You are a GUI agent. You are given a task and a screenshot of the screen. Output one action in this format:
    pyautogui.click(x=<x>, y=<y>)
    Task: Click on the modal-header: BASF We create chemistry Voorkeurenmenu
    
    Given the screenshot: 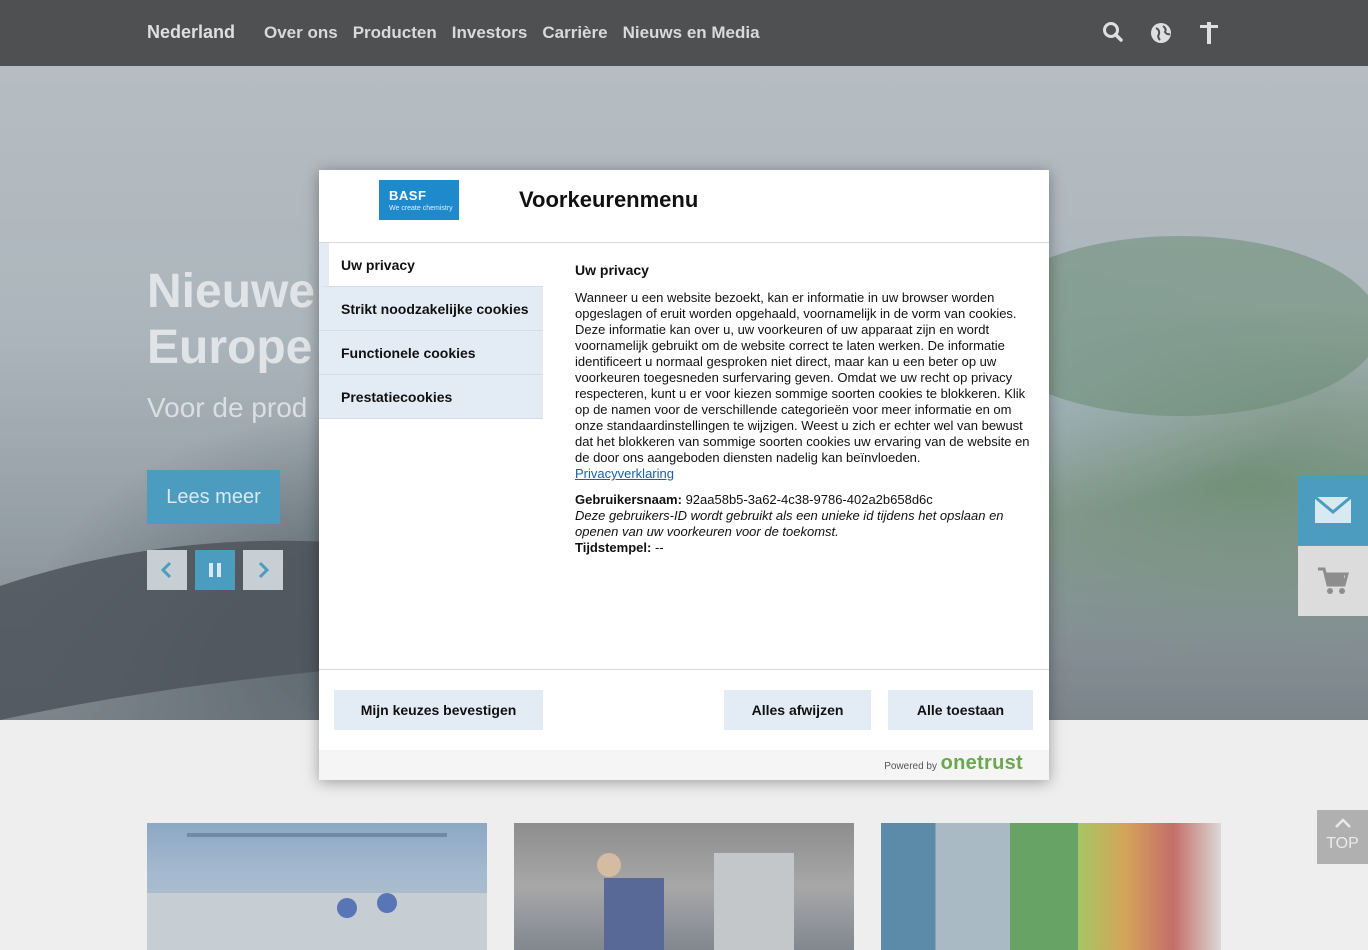 What is the action you would take?
    pyautogui.click(x=684, y=206)
    